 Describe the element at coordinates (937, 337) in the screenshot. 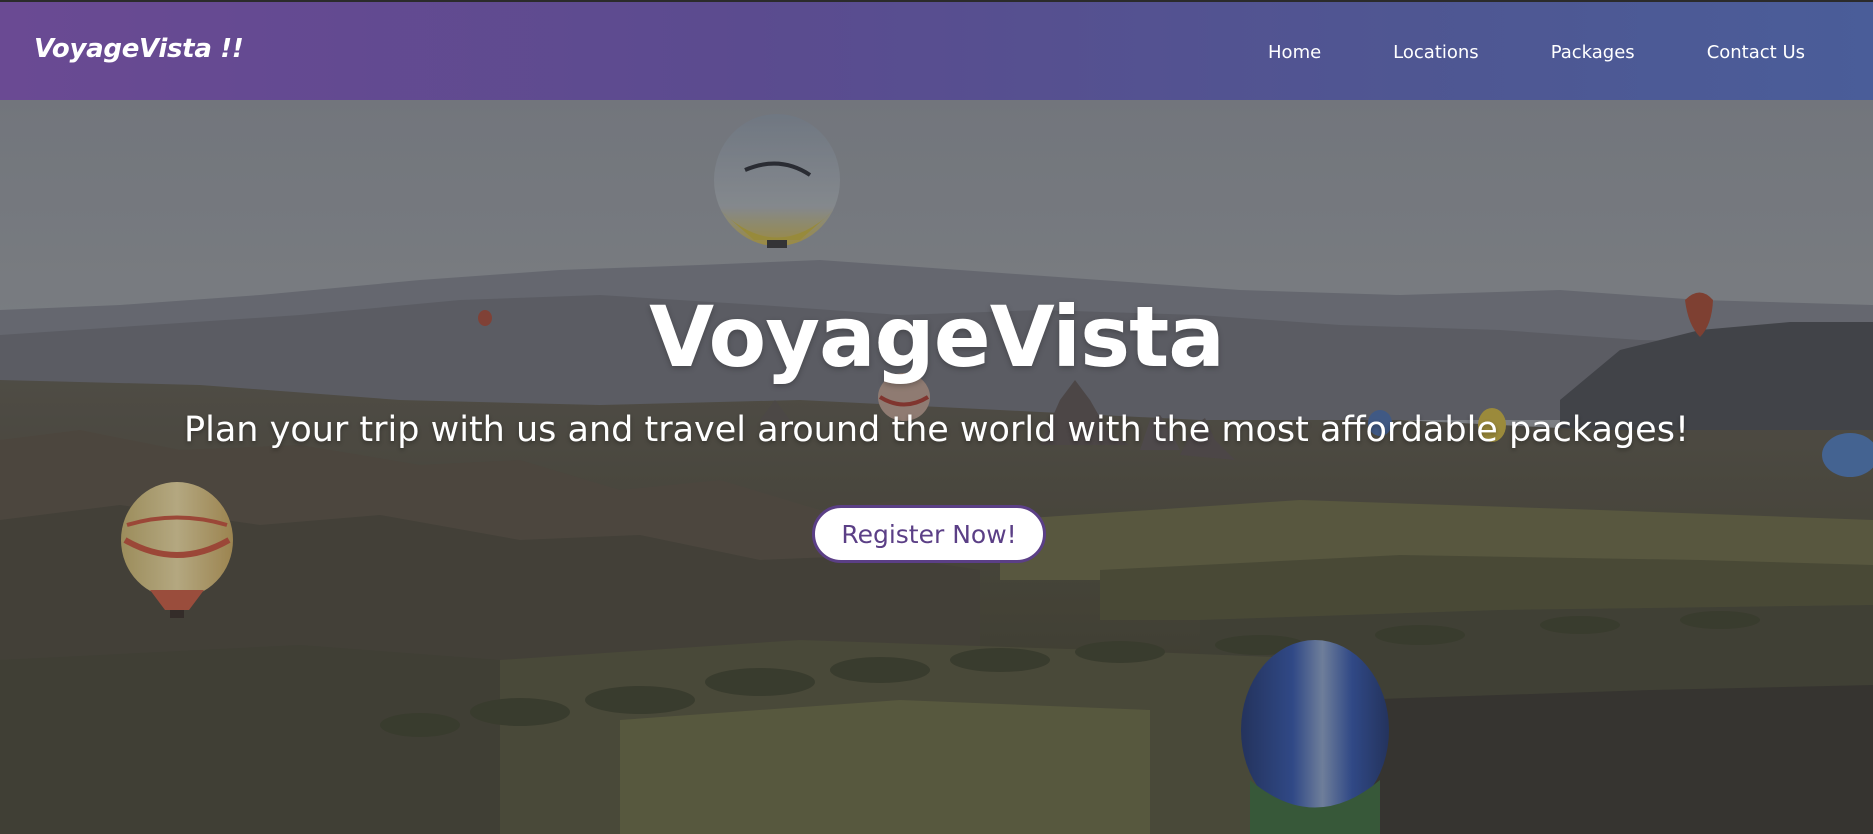

I see `hero-title: VoyageVista` at that location.